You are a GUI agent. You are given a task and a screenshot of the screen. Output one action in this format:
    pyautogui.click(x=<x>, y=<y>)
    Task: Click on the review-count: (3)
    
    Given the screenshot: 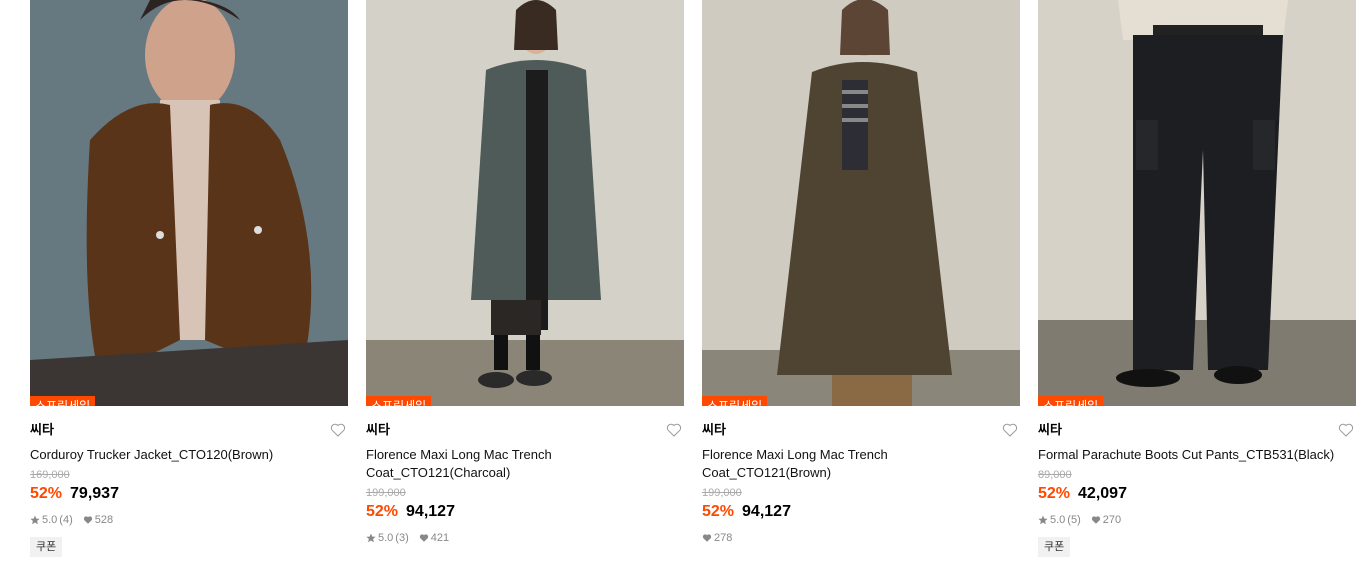 What is the action you would take?
    pyautogui.click(x=402, y=538)
    